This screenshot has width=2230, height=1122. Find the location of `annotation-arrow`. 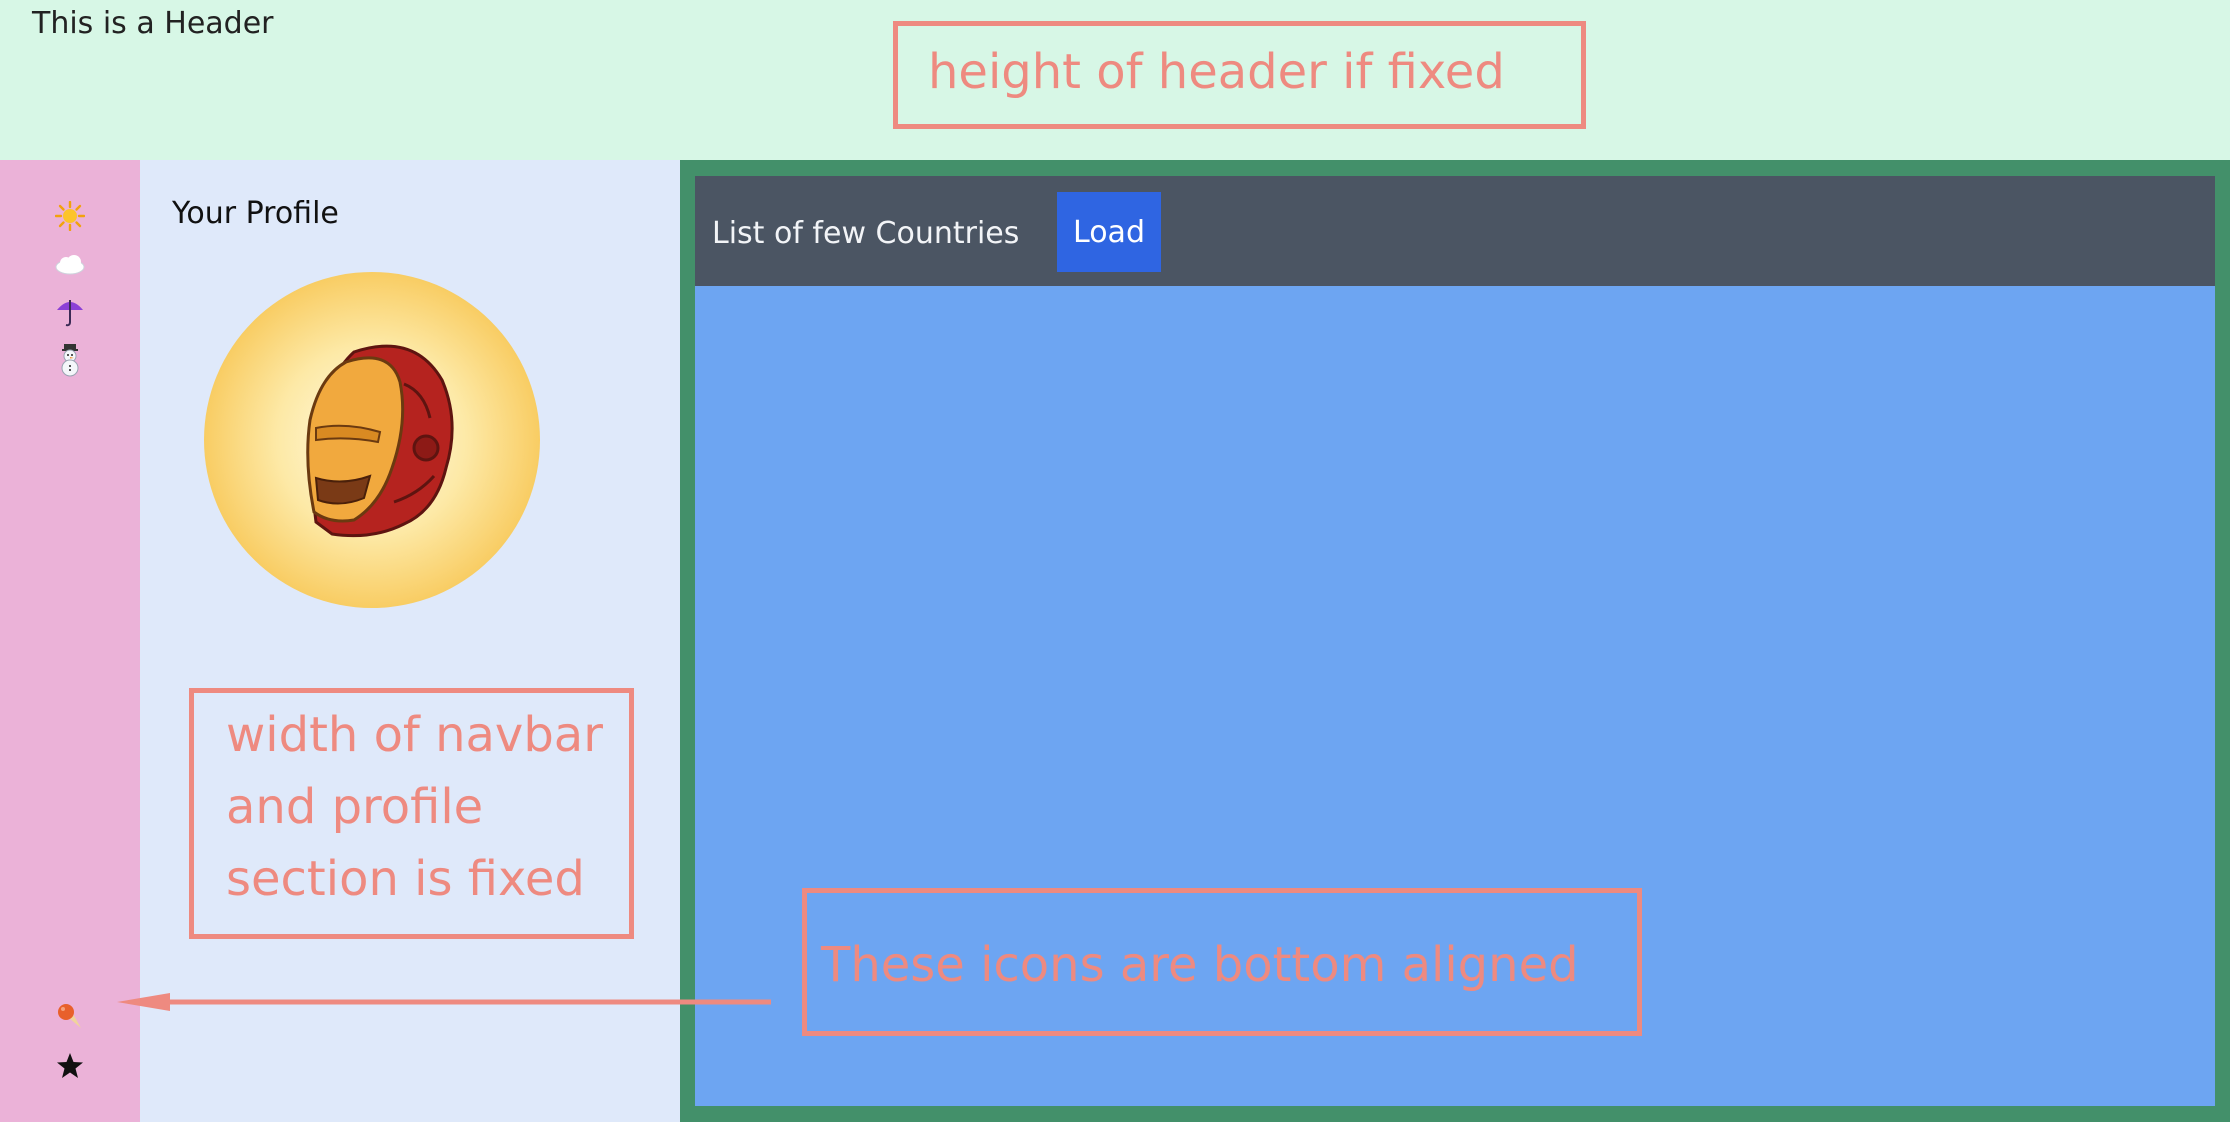

annotation-arrow is located at coordinates (444, 1002).